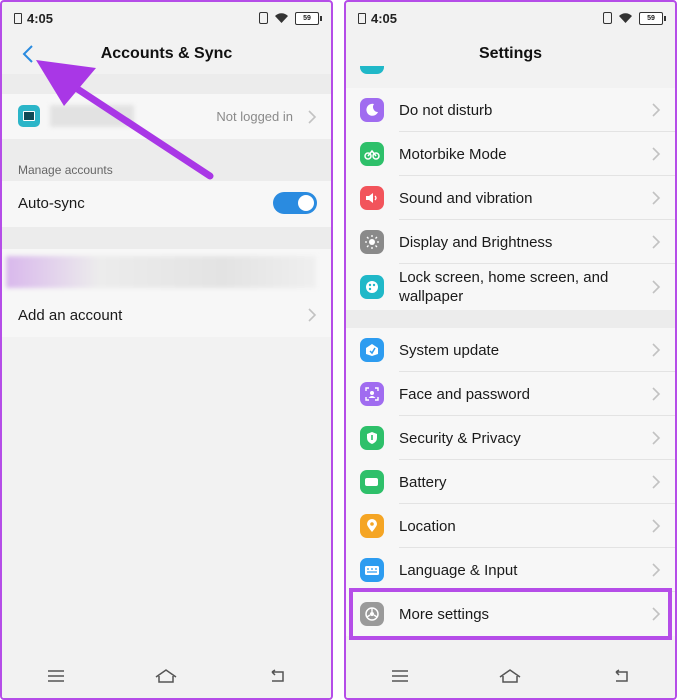 The height and width of the screenshot is (700, 677). Describe the element at coordinates (65, 170) in the screenshot. I see `manage-accounts-header: Manage accounts` at that location.